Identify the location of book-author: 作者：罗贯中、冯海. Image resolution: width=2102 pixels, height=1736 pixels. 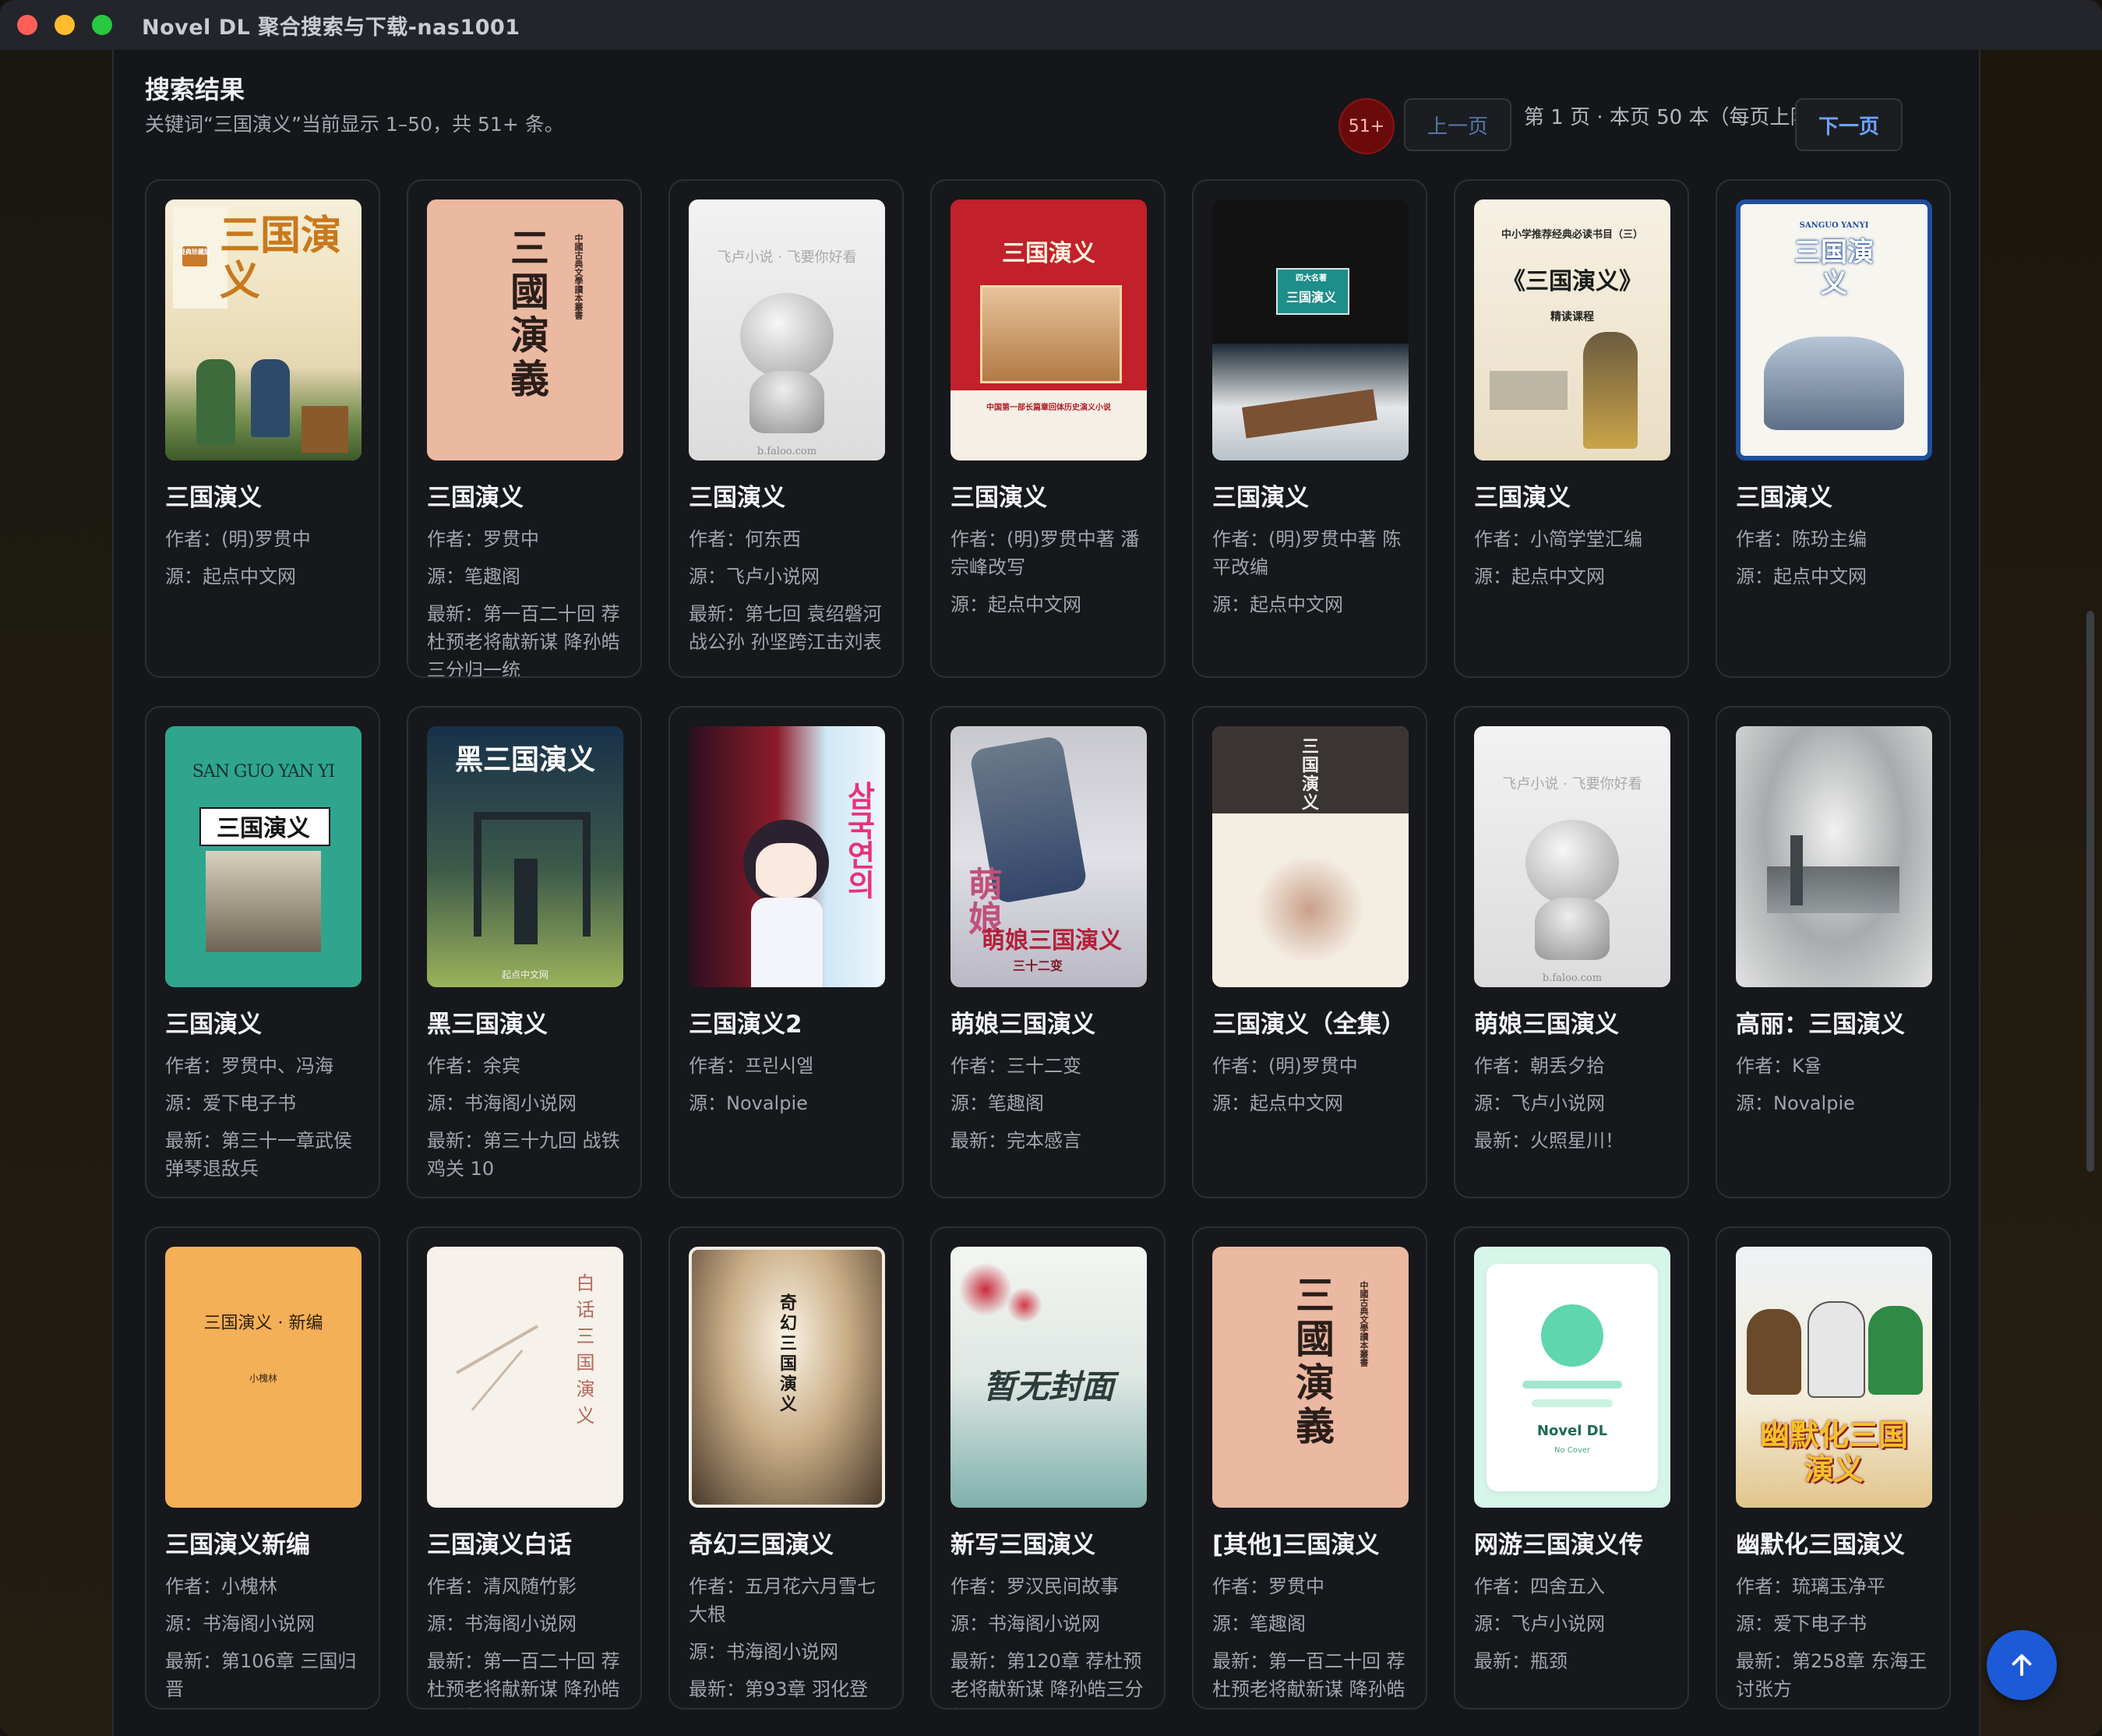
(249, 1066).